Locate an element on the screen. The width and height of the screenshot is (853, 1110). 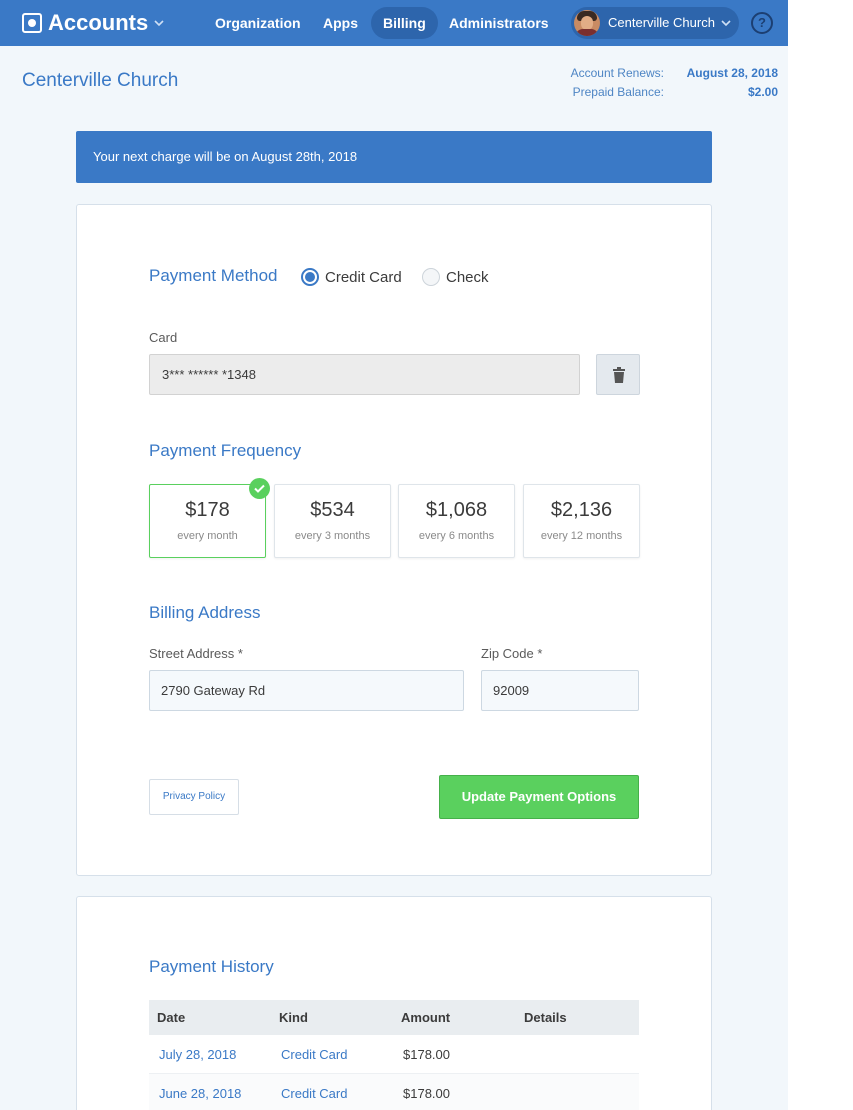
column-kind: Kind is located at coordinates (293, 1017).